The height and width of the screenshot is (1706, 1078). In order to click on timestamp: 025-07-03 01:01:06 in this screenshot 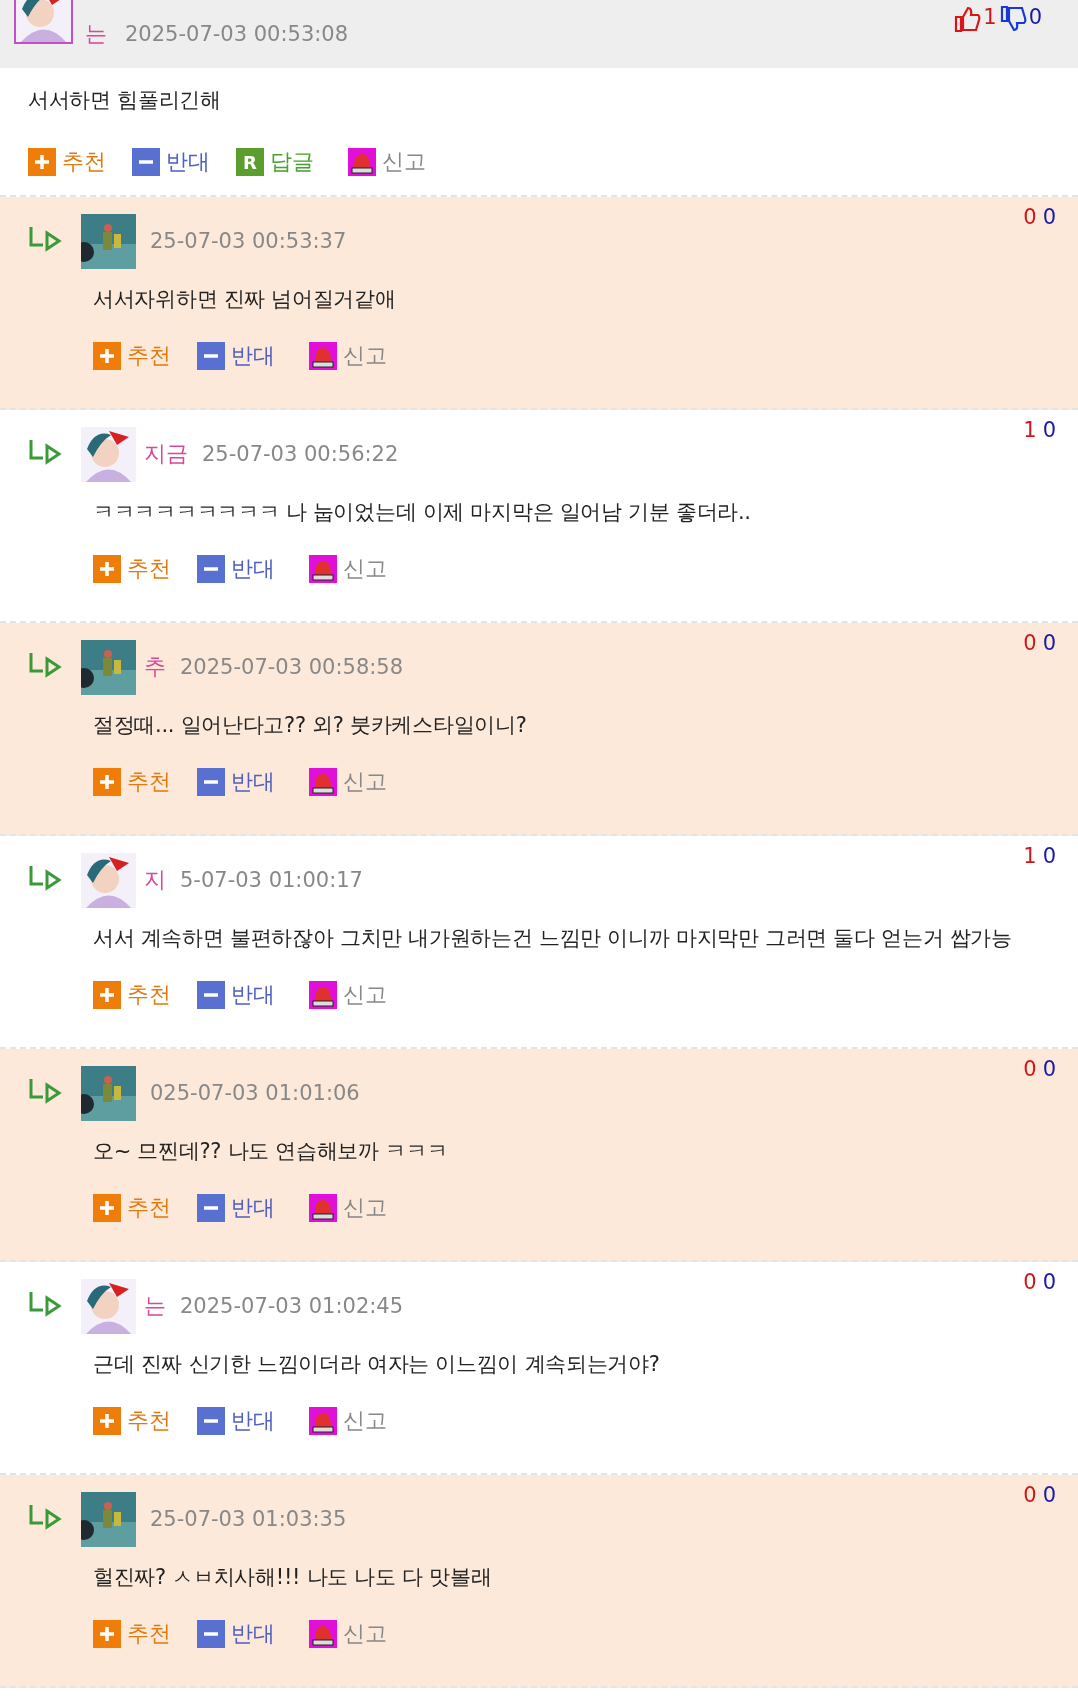, I will do `click(255, 1093)`.